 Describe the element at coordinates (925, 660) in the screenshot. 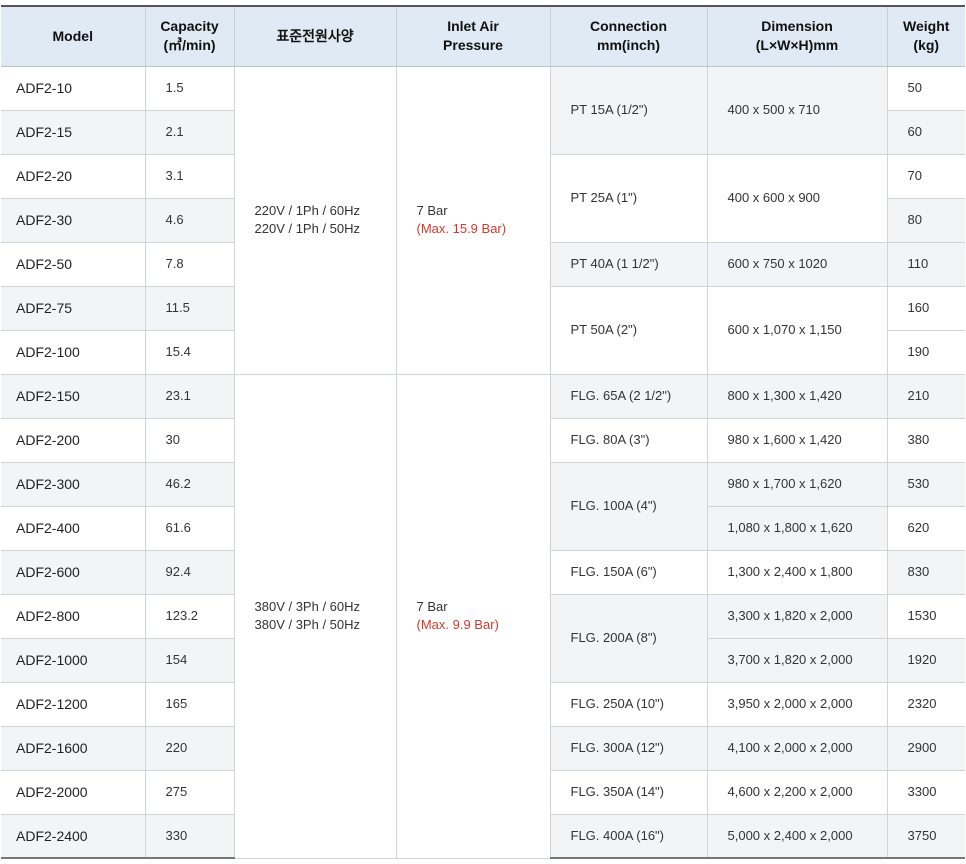

I see `weight-cell: 1920` at that location.